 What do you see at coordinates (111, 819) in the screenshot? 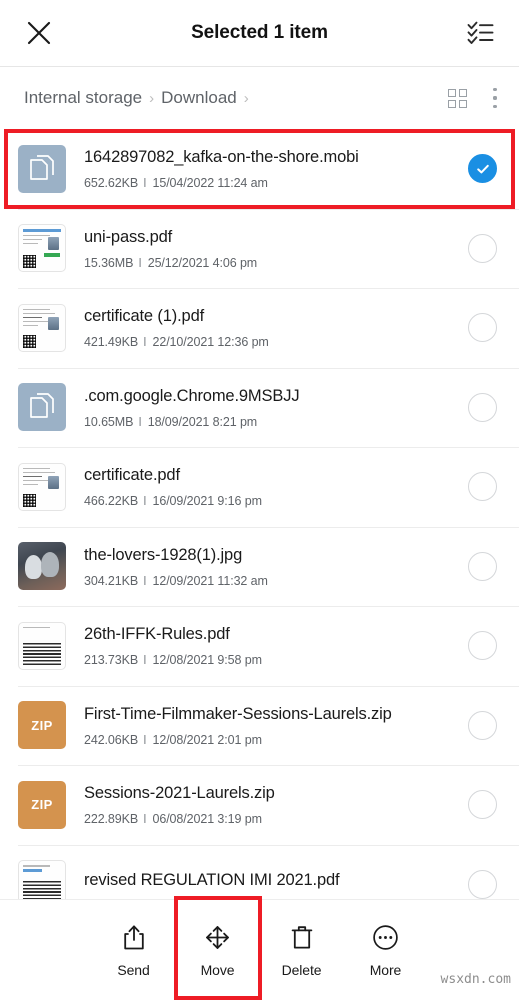
I see `file-size: 222.89KB` at bounding box center [111, 819].